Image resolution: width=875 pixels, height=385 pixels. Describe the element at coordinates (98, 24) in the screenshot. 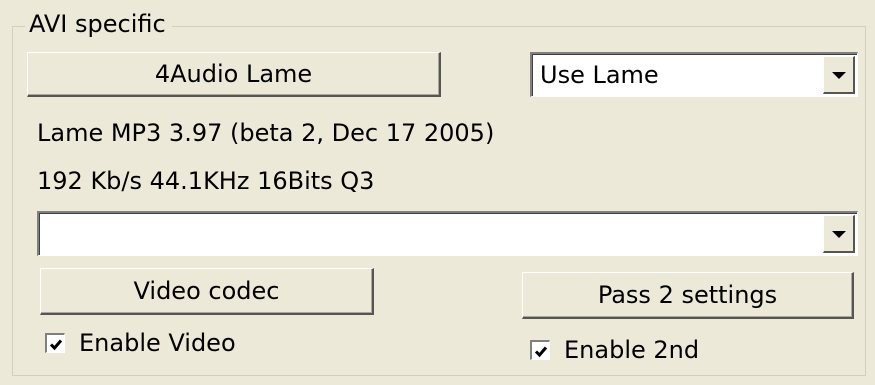

I see `group-title: AVI specific` at that location.